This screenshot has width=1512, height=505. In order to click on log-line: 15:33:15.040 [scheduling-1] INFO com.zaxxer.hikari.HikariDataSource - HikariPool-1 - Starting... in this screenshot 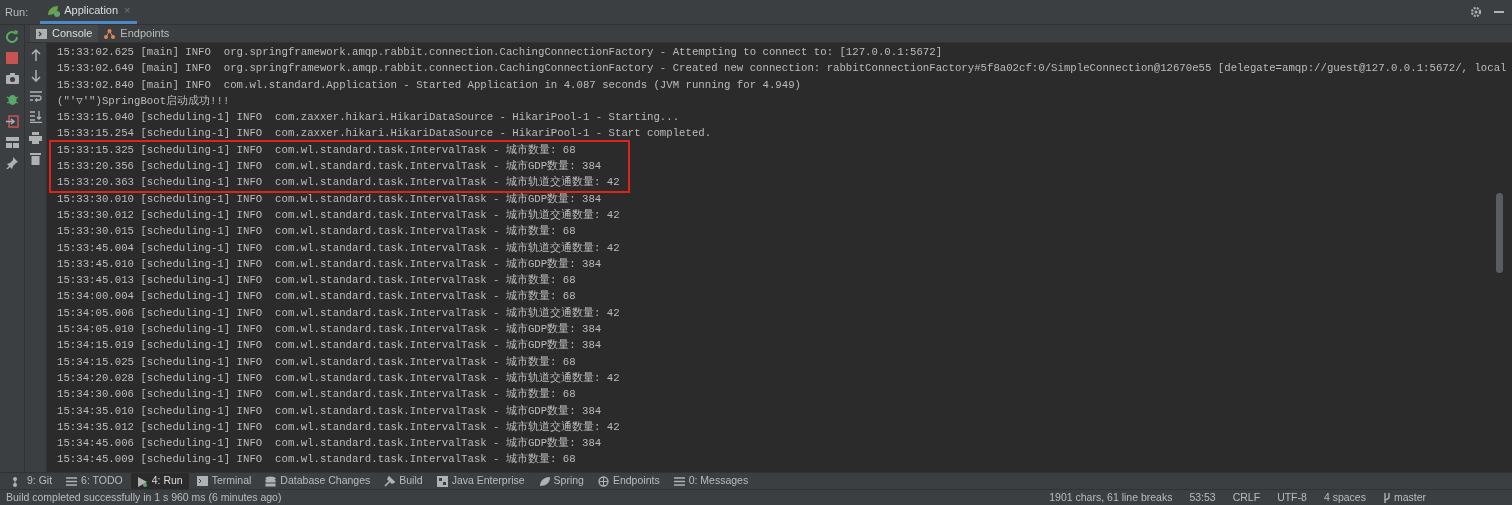, I will do `click(369, 118)`.